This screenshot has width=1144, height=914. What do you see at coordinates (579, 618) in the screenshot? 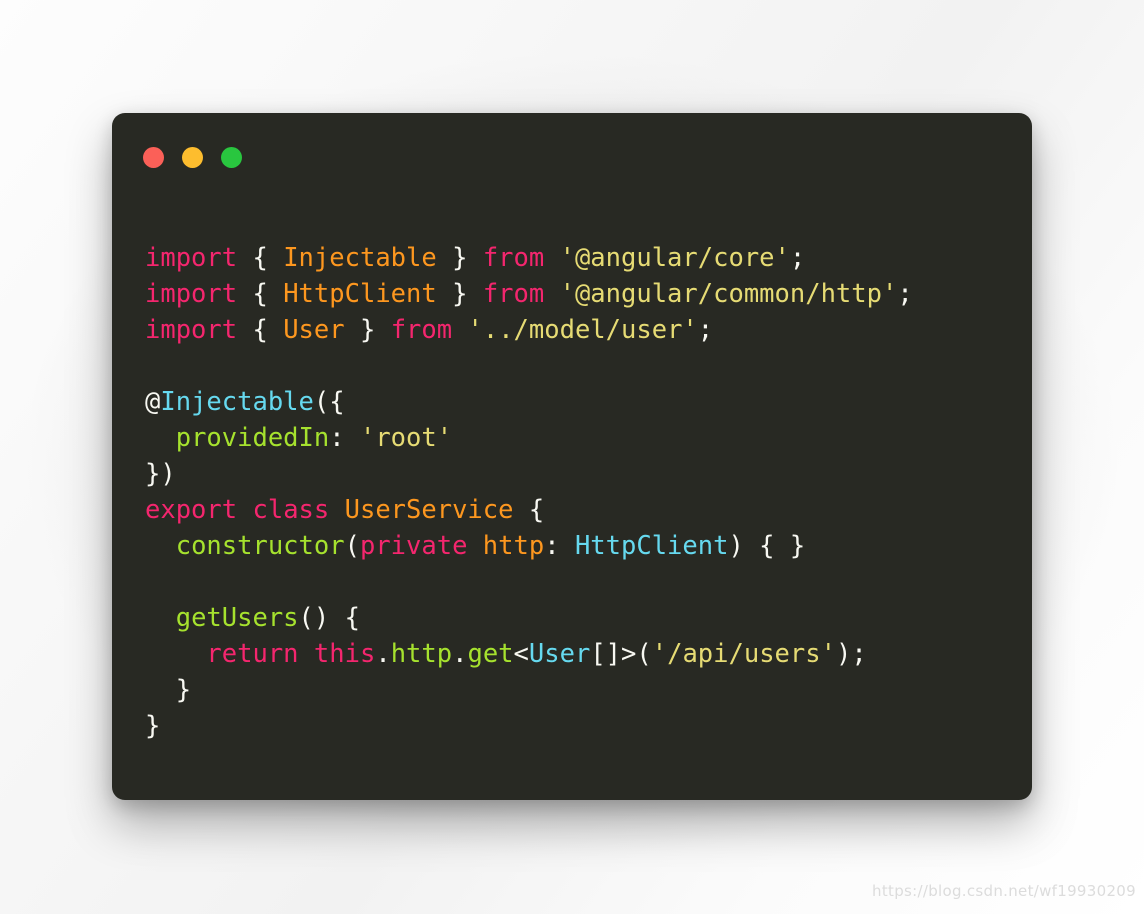
I see `code-line: getUsers() {` at bounding box center [579, 618].